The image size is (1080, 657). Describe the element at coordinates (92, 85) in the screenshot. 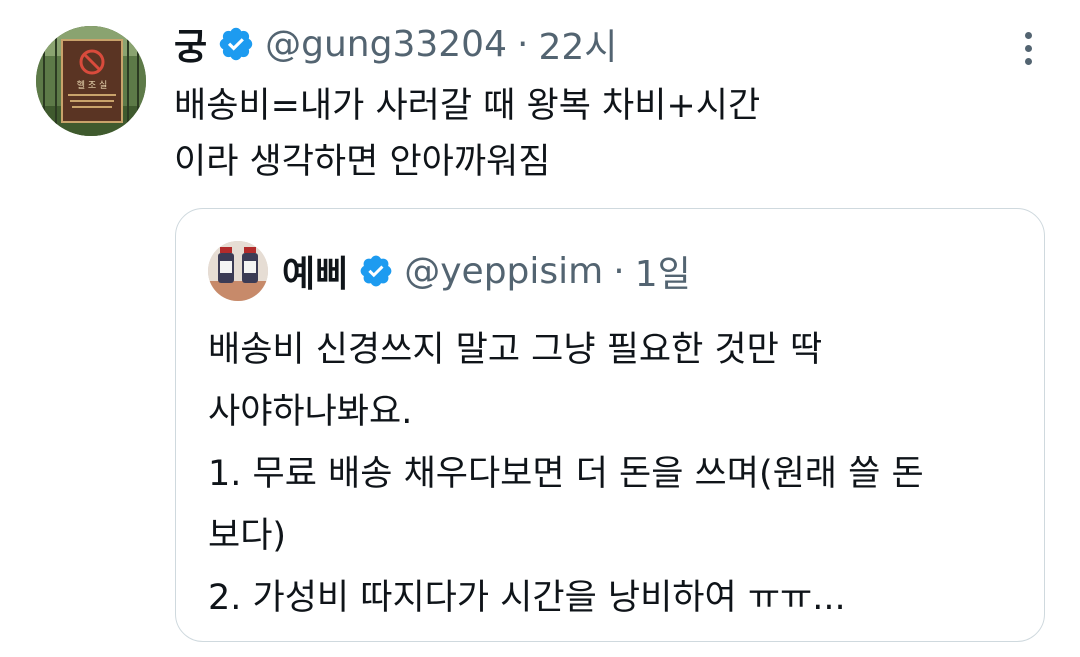

I see `avatar-sign-text: 헬 조 실` at that location.